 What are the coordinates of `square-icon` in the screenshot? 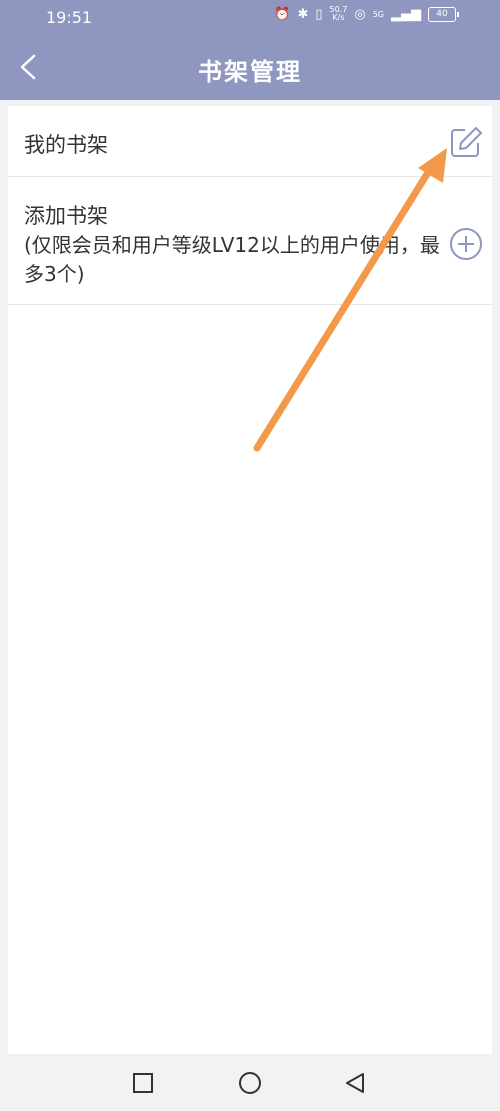 It's located at (143, 1083).